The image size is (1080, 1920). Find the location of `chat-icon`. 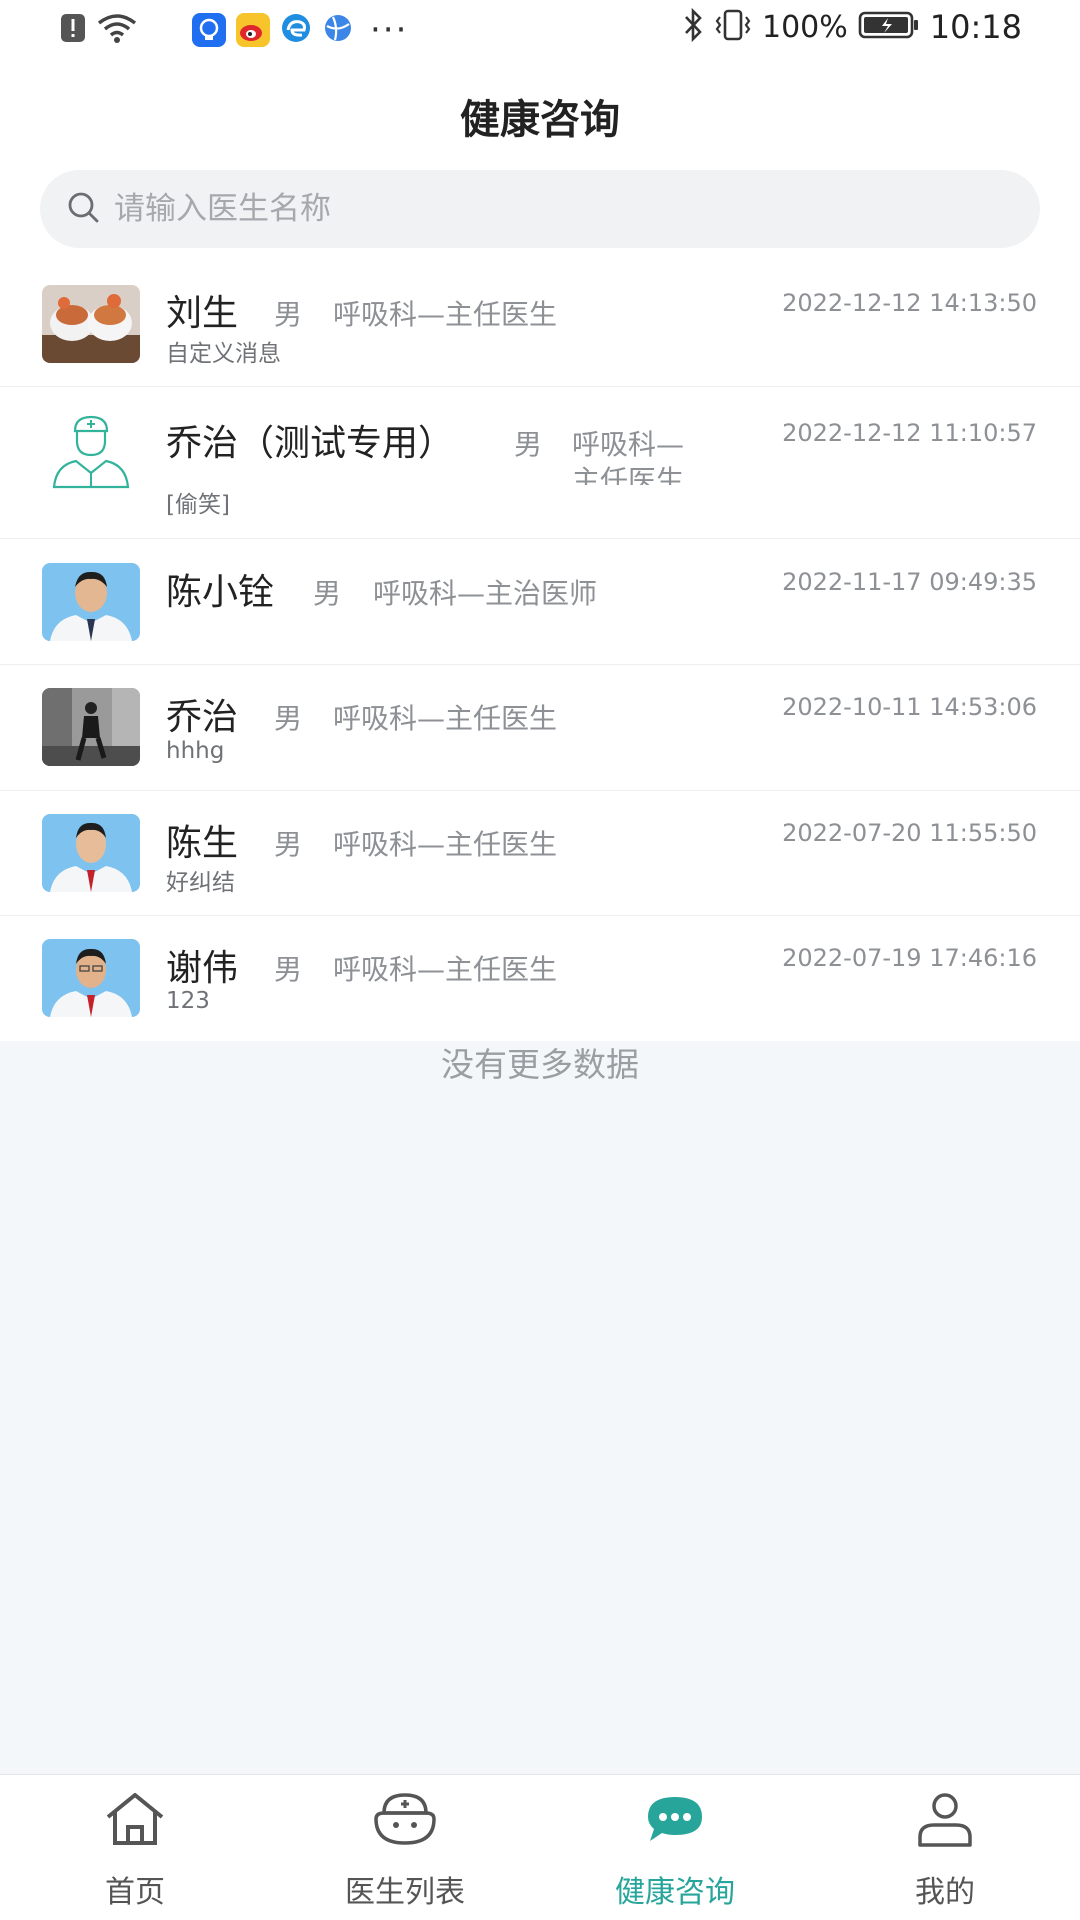

chat-icon is located at coordinates (675, 1819).